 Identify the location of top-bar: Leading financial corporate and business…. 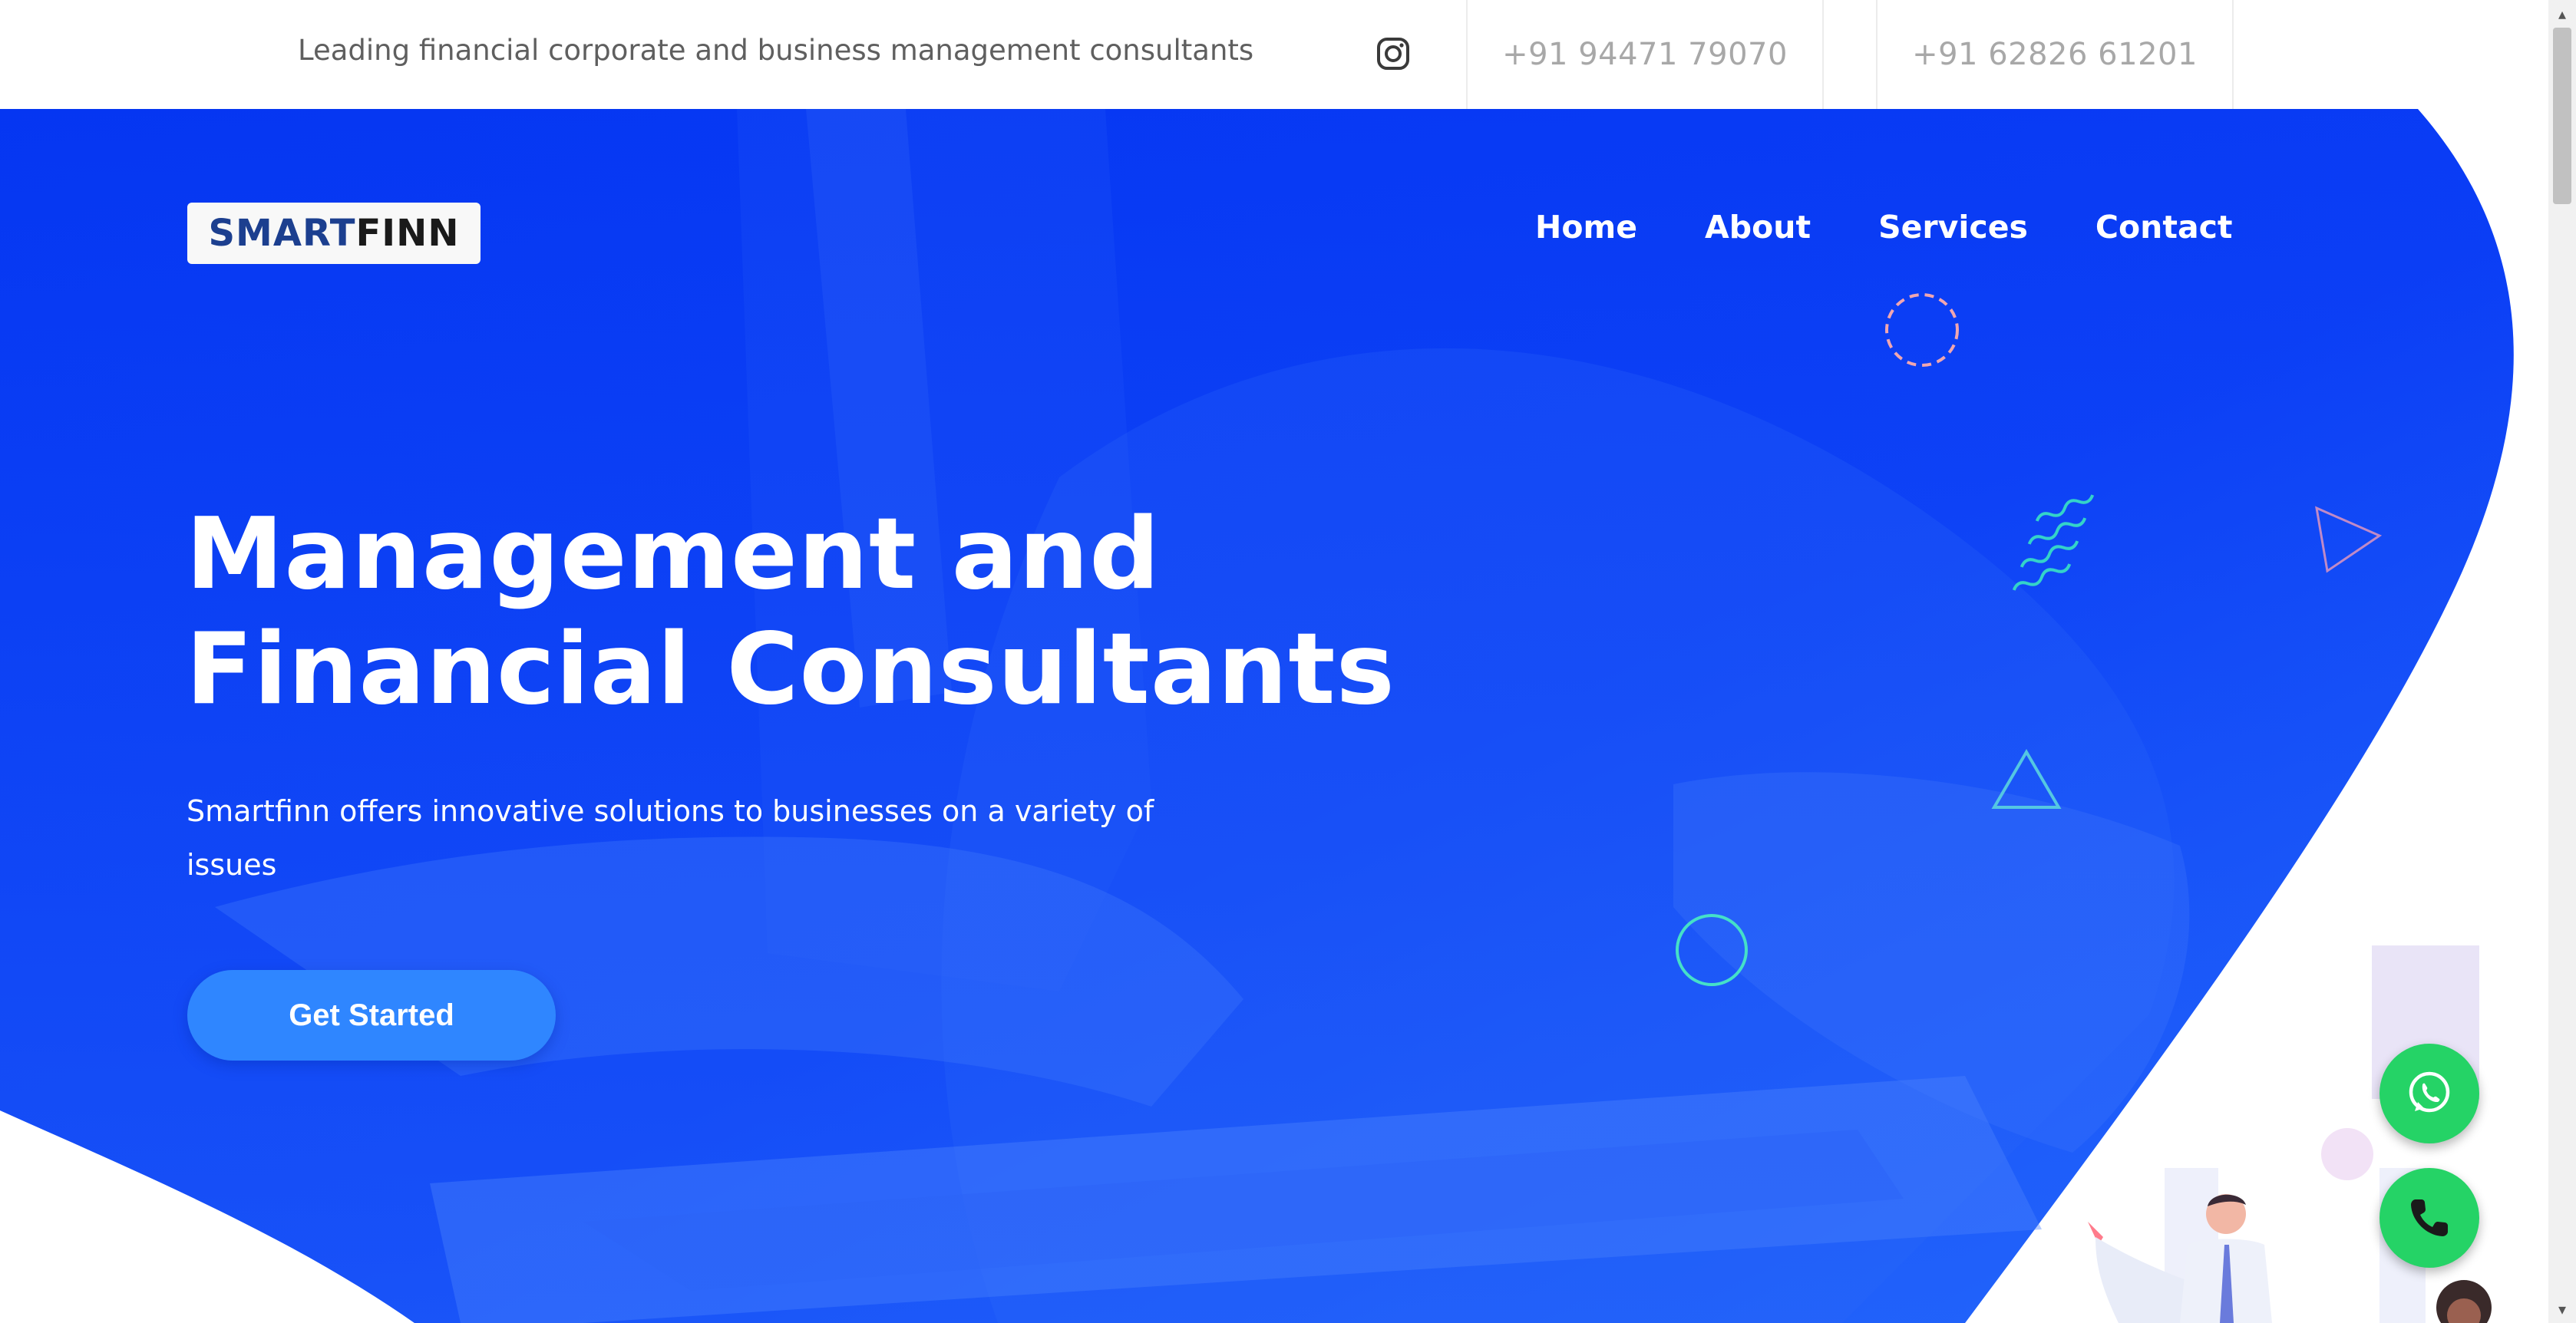
(1274, 55).